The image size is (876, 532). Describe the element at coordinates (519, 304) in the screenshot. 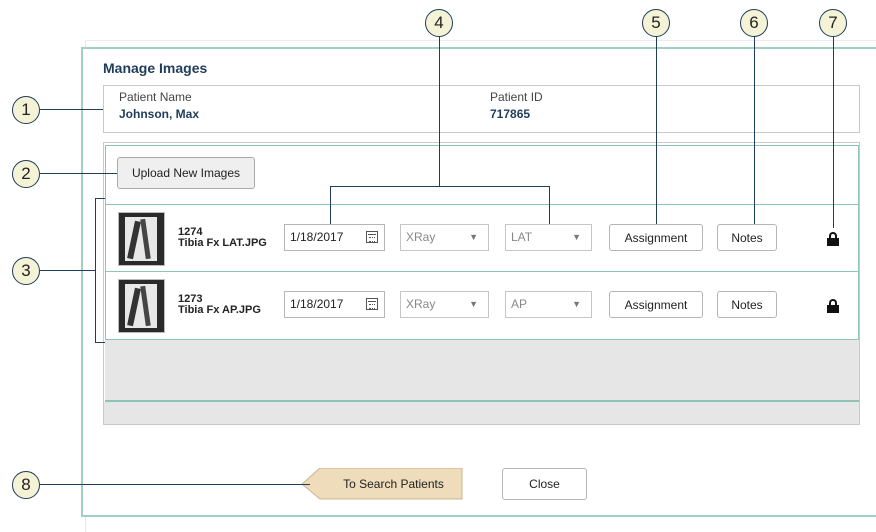

I see `image-view-value: AP` at that location.